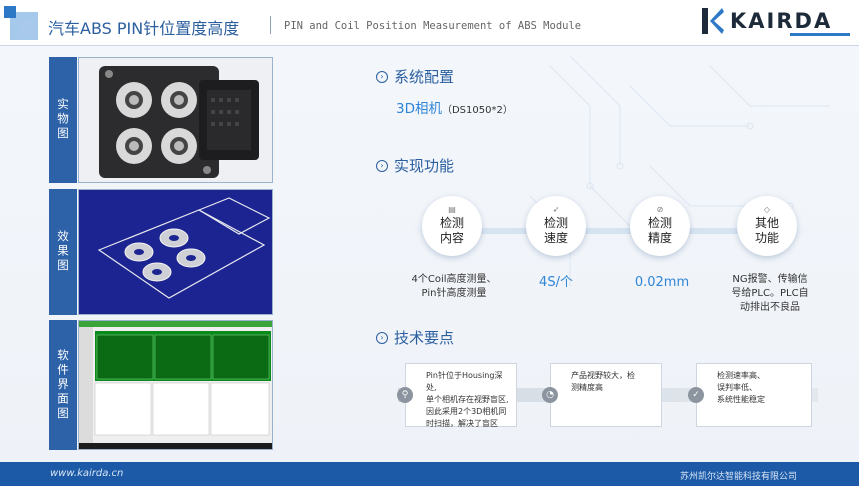 This screenshot has height=486, width=859. What do you see at coordinates (144, 28) in the screenshot?
I see `page-title: 汽车ABS PIN针位置度高度` at bounding box center [144, 28].